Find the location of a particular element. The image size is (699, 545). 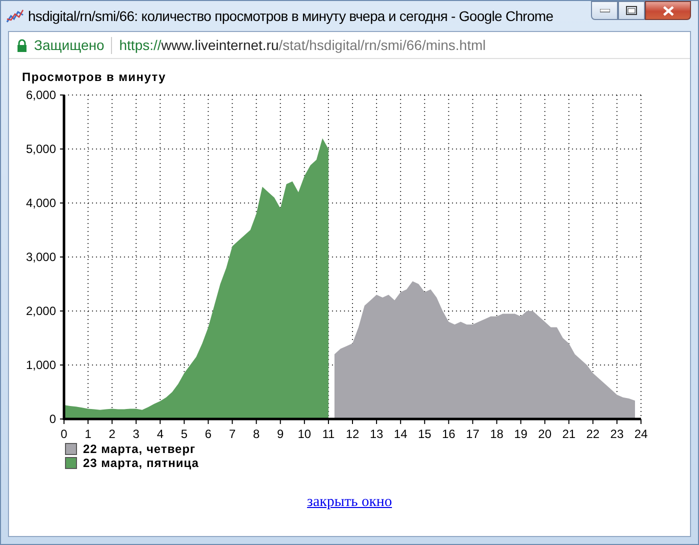

minimize-icon is located at coordinates (605, 10).